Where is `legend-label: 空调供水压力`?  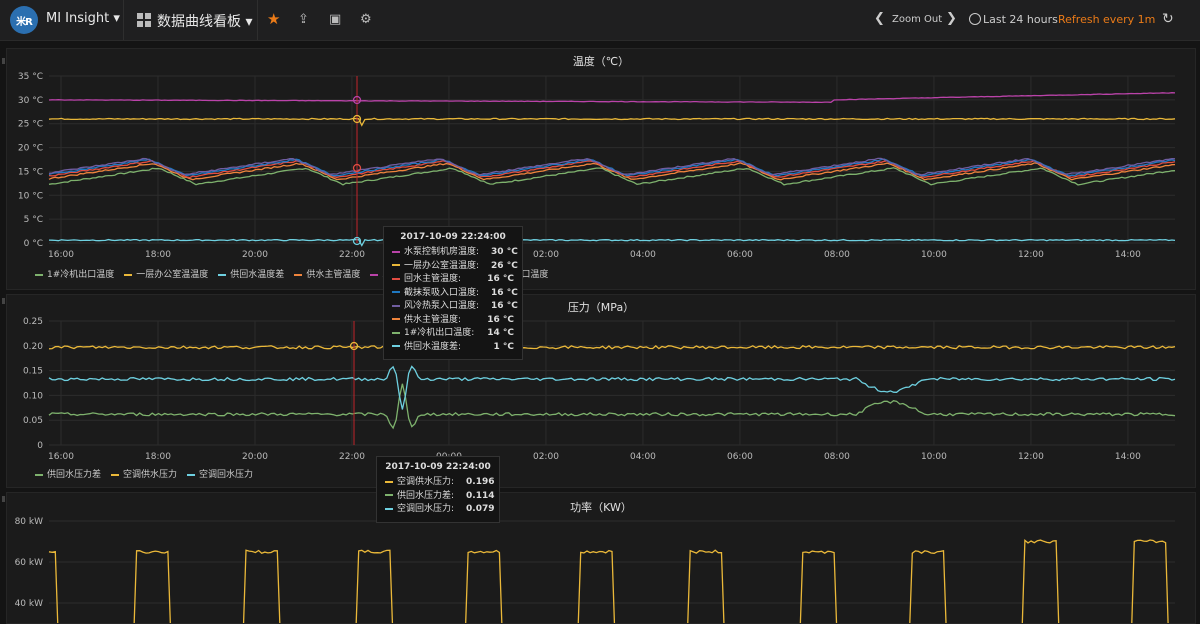
legend-label: 空调供水压力 is located at coordinates (150, 475).